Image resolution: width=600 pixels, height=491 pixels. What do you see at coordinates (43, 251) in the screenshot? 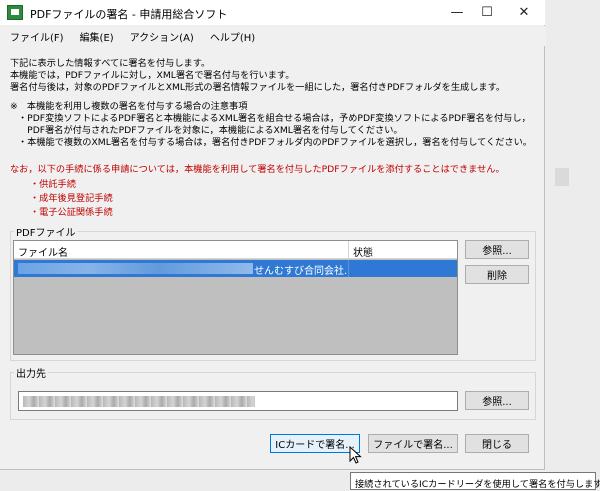
I see `column-filename: ファイル名` at bounding box center [43, 251].